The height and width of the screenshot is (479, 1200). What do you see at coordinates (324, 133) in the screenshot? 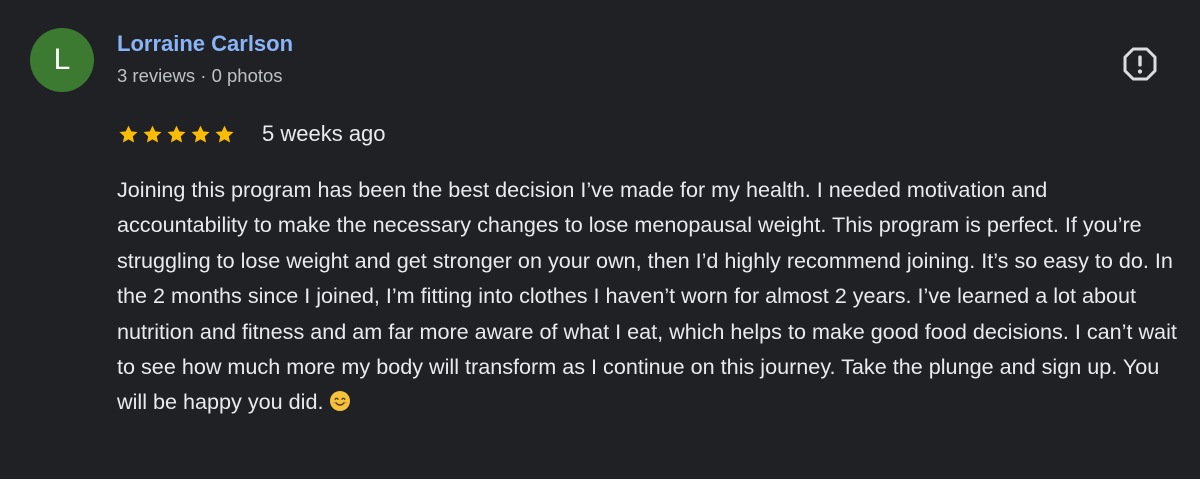
I see `review-timestamp: 5 weeks ago` at bounding box center [324, 133].